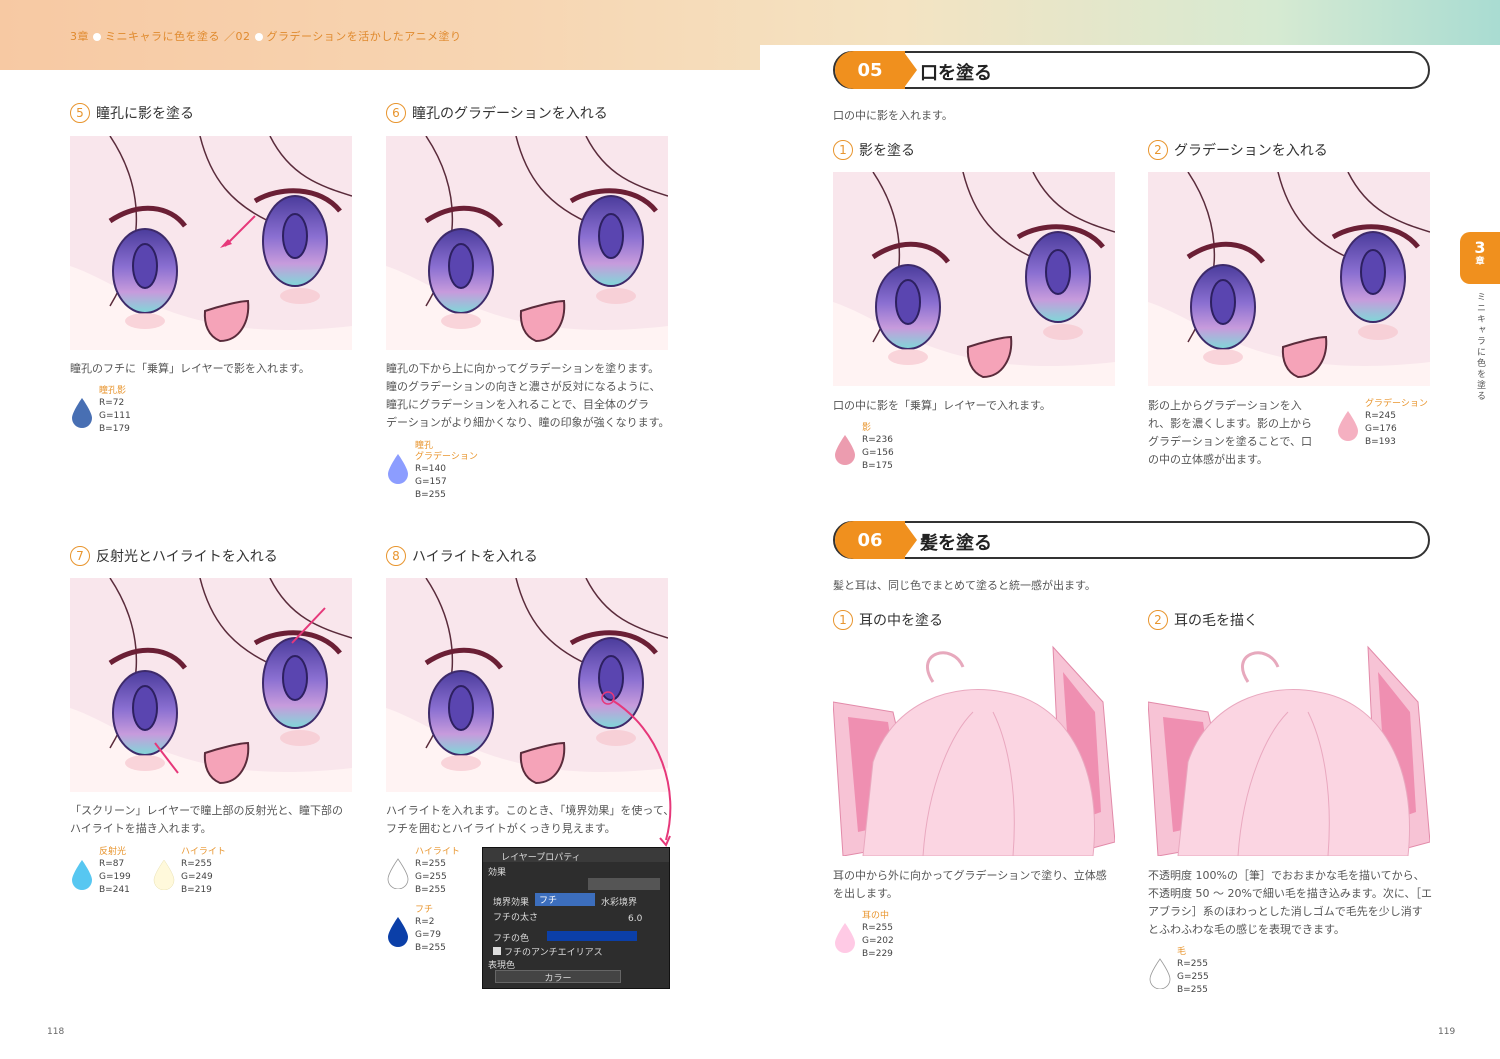 This screenshot has width=1500, height=1059. What do you see at coordinates (530, 810) in the screenshot?
I see `caption-line: ハイライトを入れます。このとき、「境界効果」を使って、` at bounding box center [530, 810].